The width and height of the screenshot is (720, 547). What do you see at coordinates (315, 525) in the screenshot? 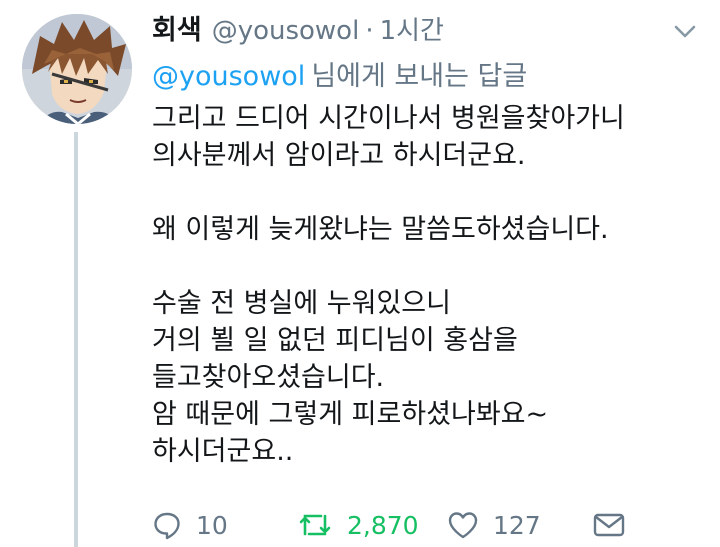
I see `retweet-icon` at bounding box center [315, 525].